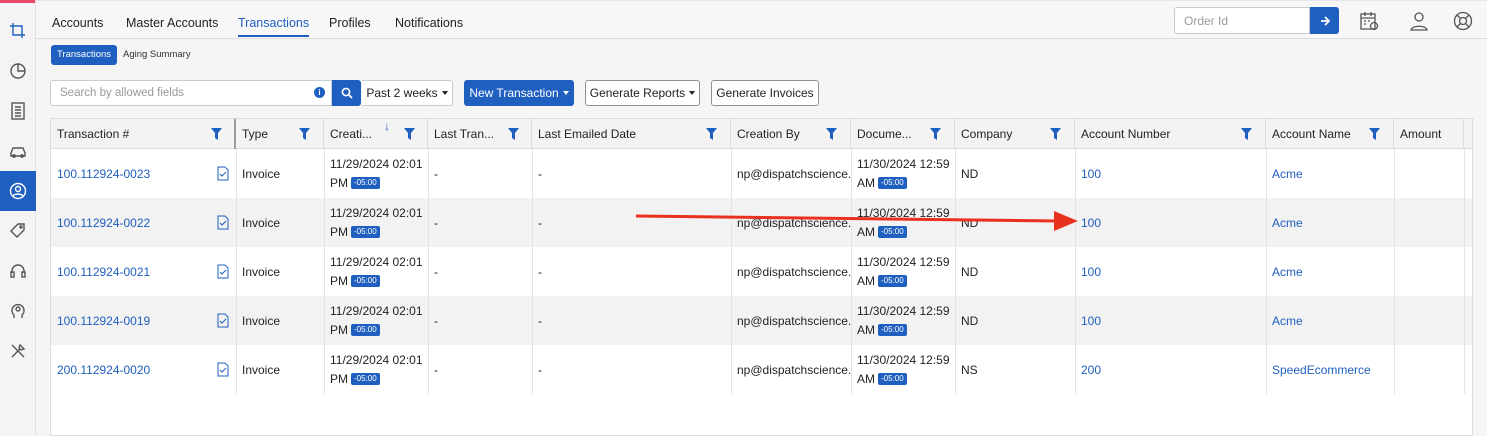  Describe the element at coordinates (131, 320) in the screenshot. I see `transaction-number-link: 100.112924-0019` at that location.